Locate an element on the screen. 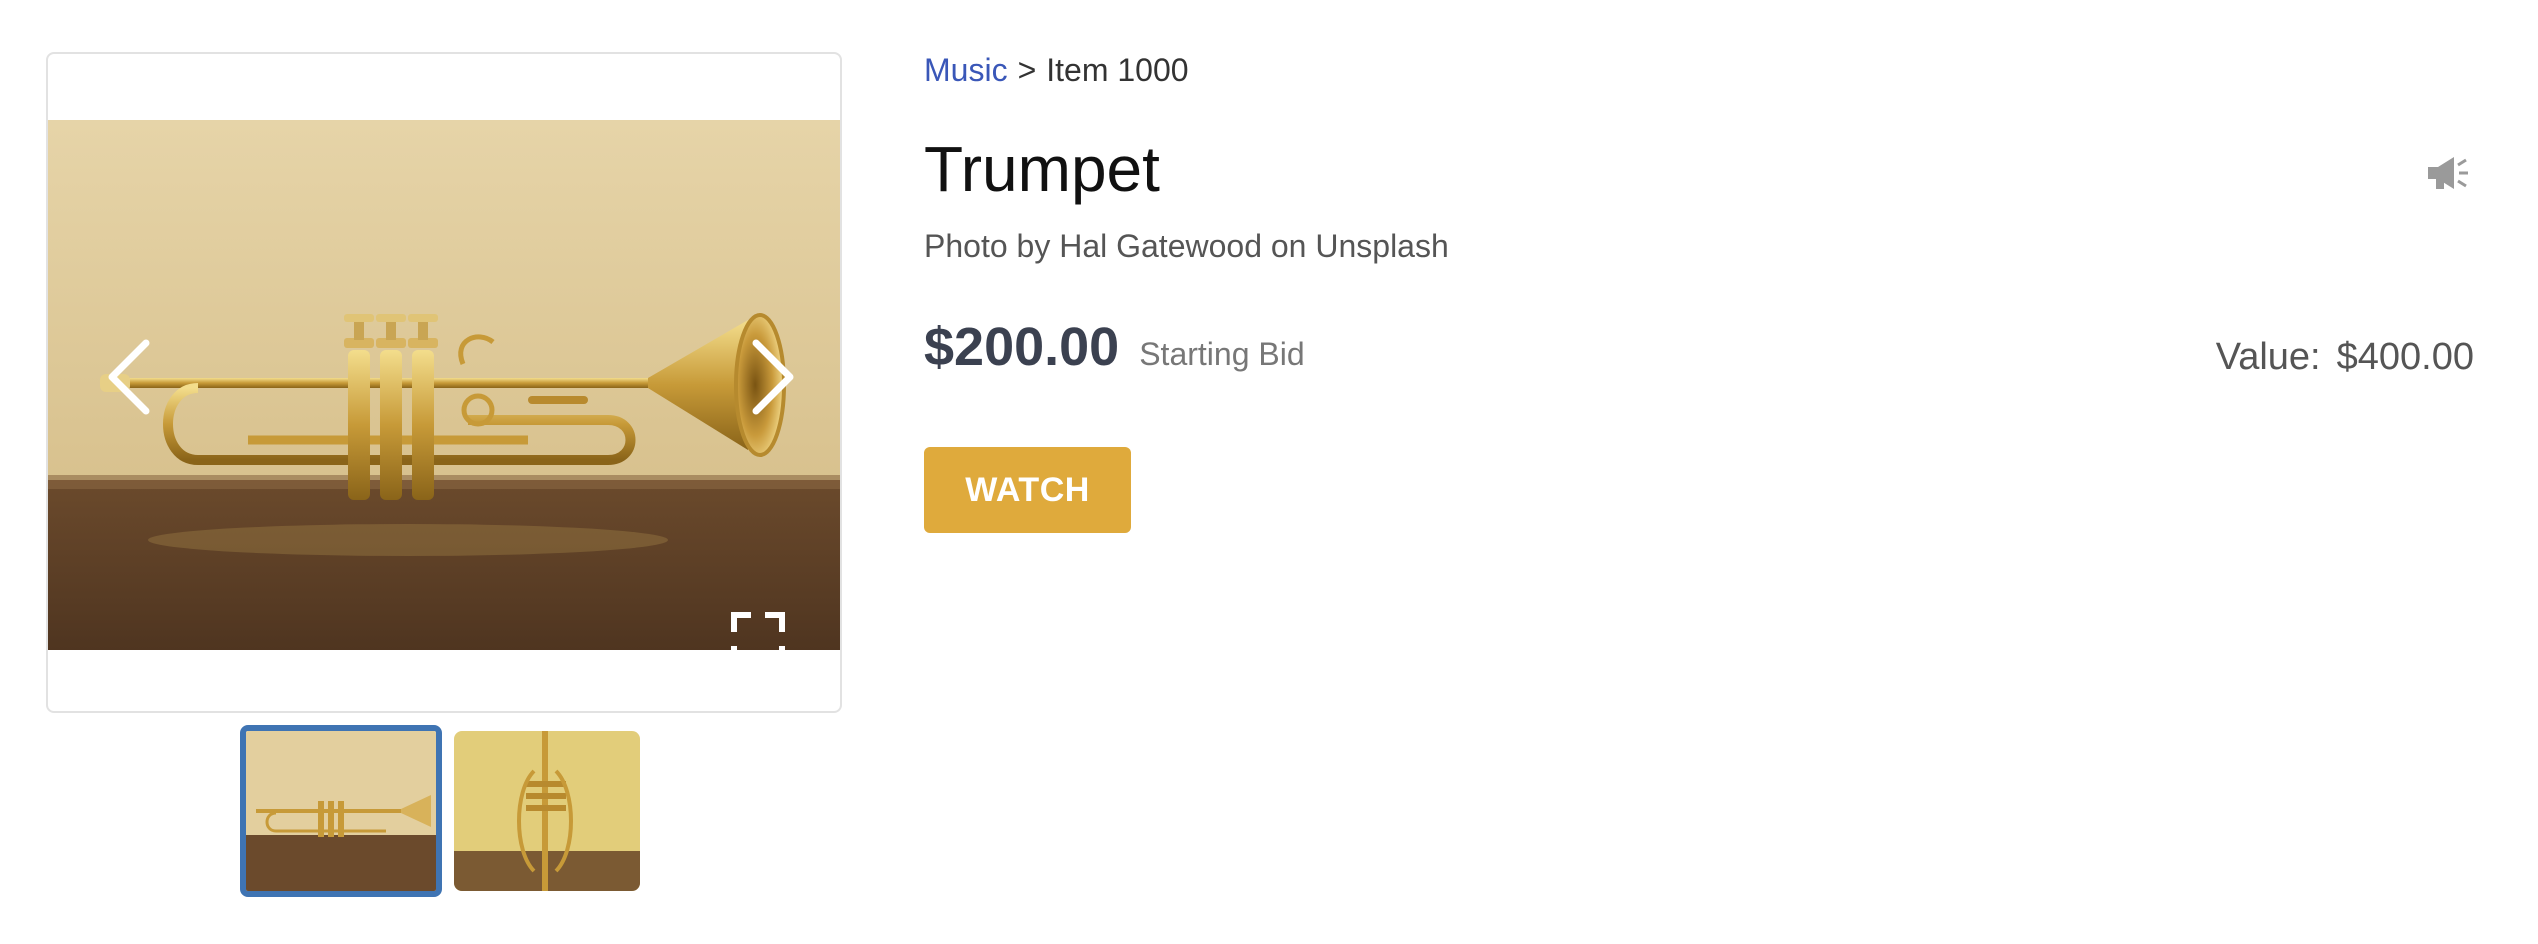  thumbnail-strip is located at coordinates (440, 811).